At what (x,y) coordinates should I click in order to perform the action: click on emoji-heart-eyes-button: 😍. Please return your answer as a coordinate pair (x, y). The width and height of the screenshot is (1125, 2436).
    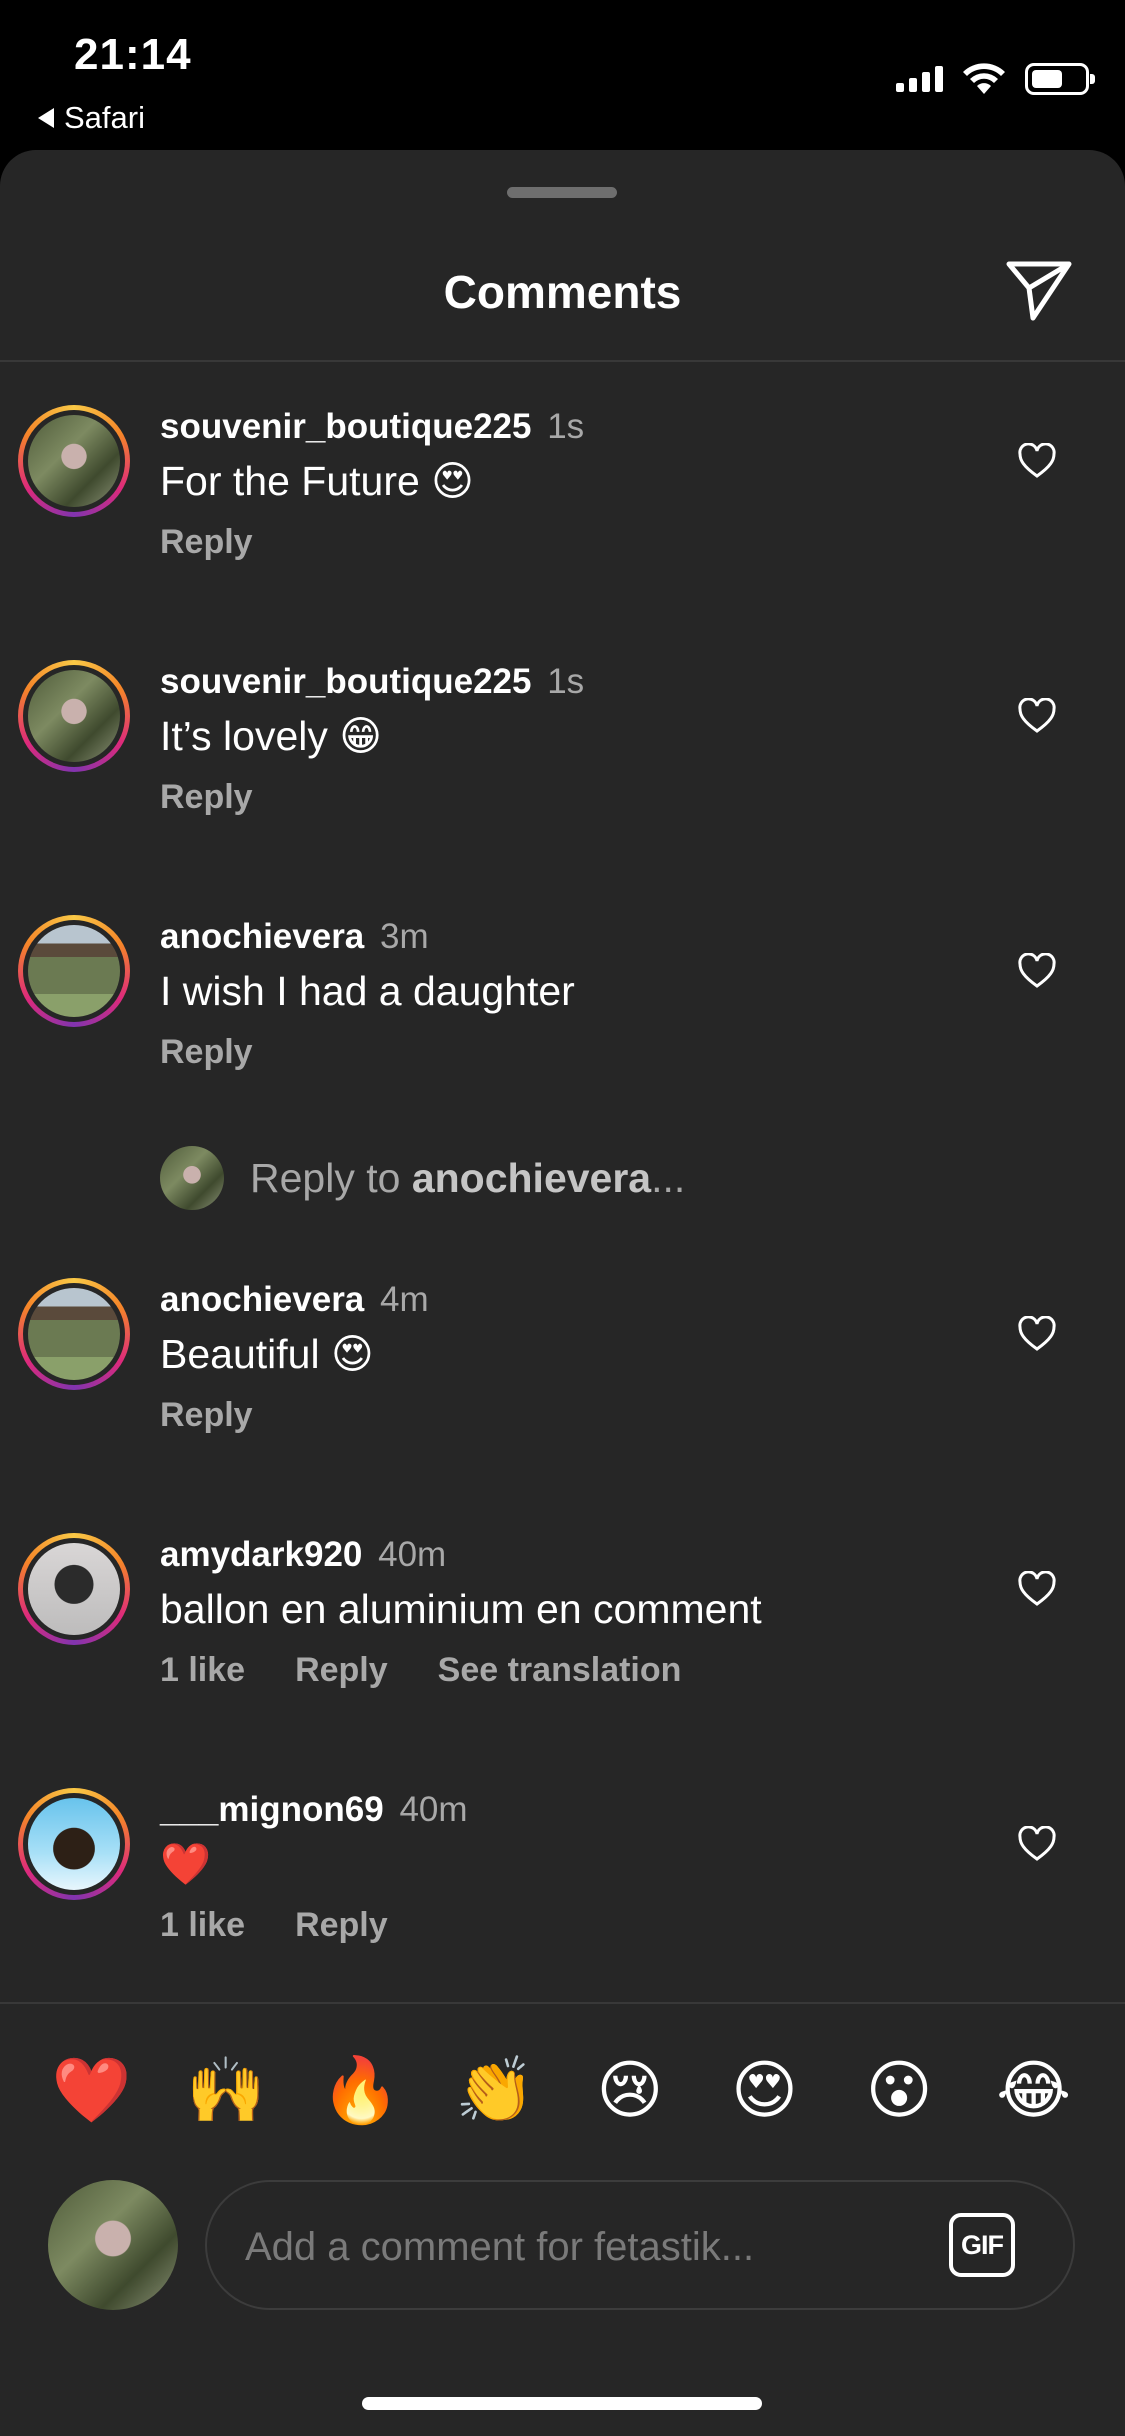
    Looking at the image, I should click on (764, 2090).